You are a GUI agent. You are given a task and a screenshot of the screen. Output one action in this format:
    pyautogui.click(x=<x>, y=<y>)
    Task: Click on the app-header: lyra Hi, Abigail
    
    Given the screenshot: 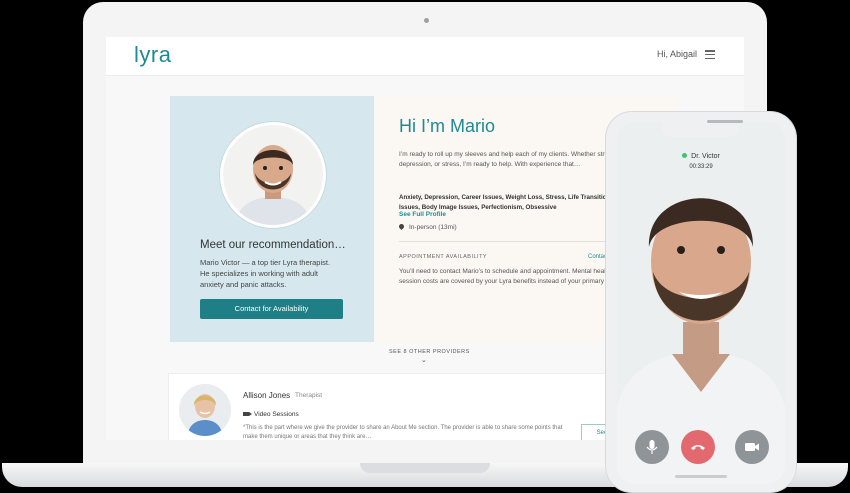 What is the action you would take?
    pyautogui.click(x=425, y=56)
    